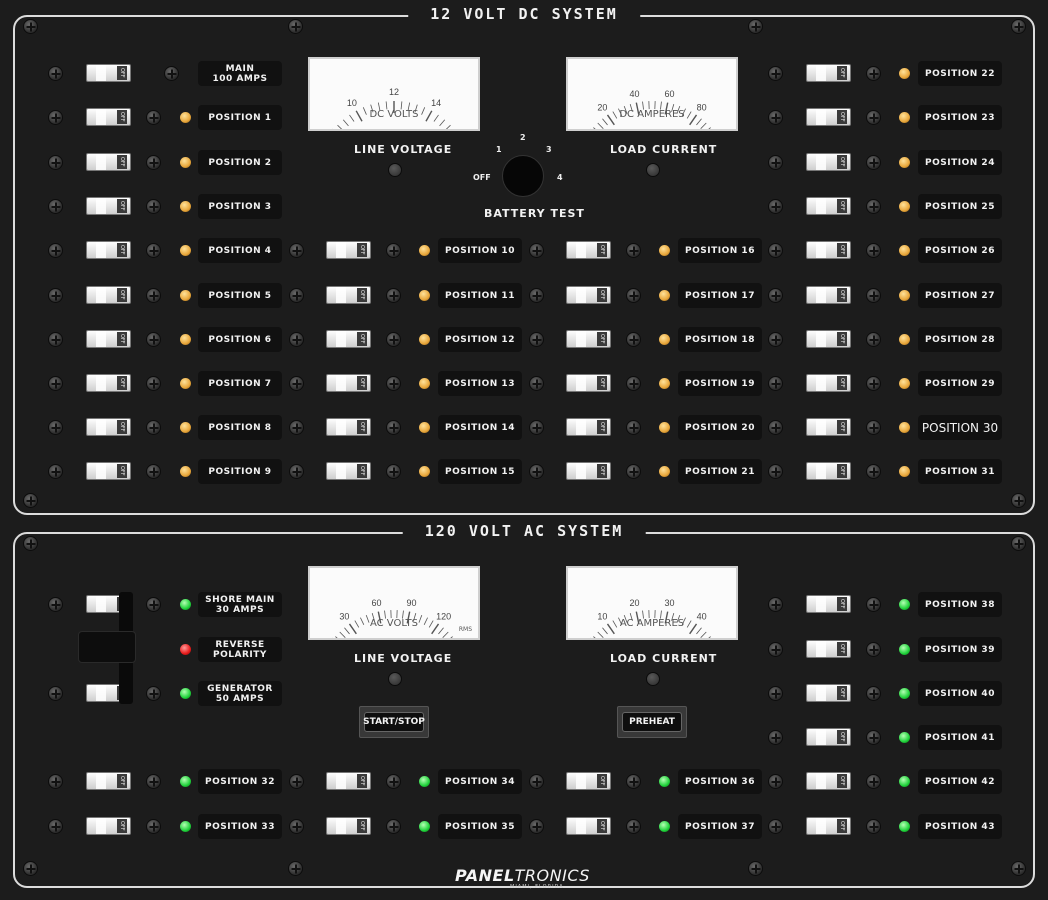  What do you see at coordinates (828, 693) in the screenshot?
I see `breaker-switch-40: OFF` at bounding box center [828, 693].